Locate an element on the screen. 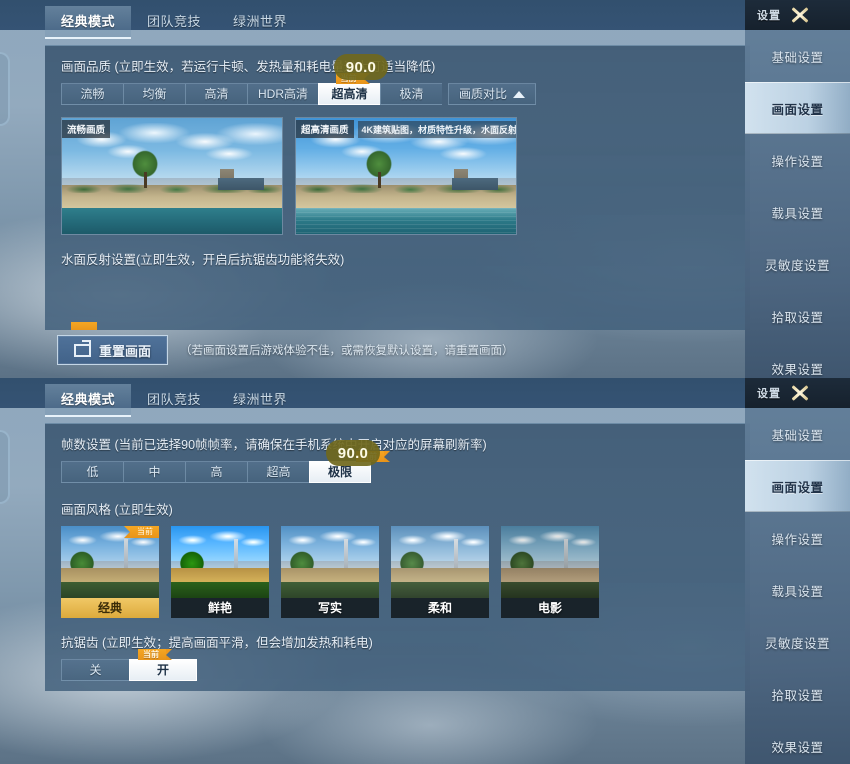 This screenshot has height=764, width=850. quality-option-extreme-hd: 极清 is located at coordinates (411, 94).